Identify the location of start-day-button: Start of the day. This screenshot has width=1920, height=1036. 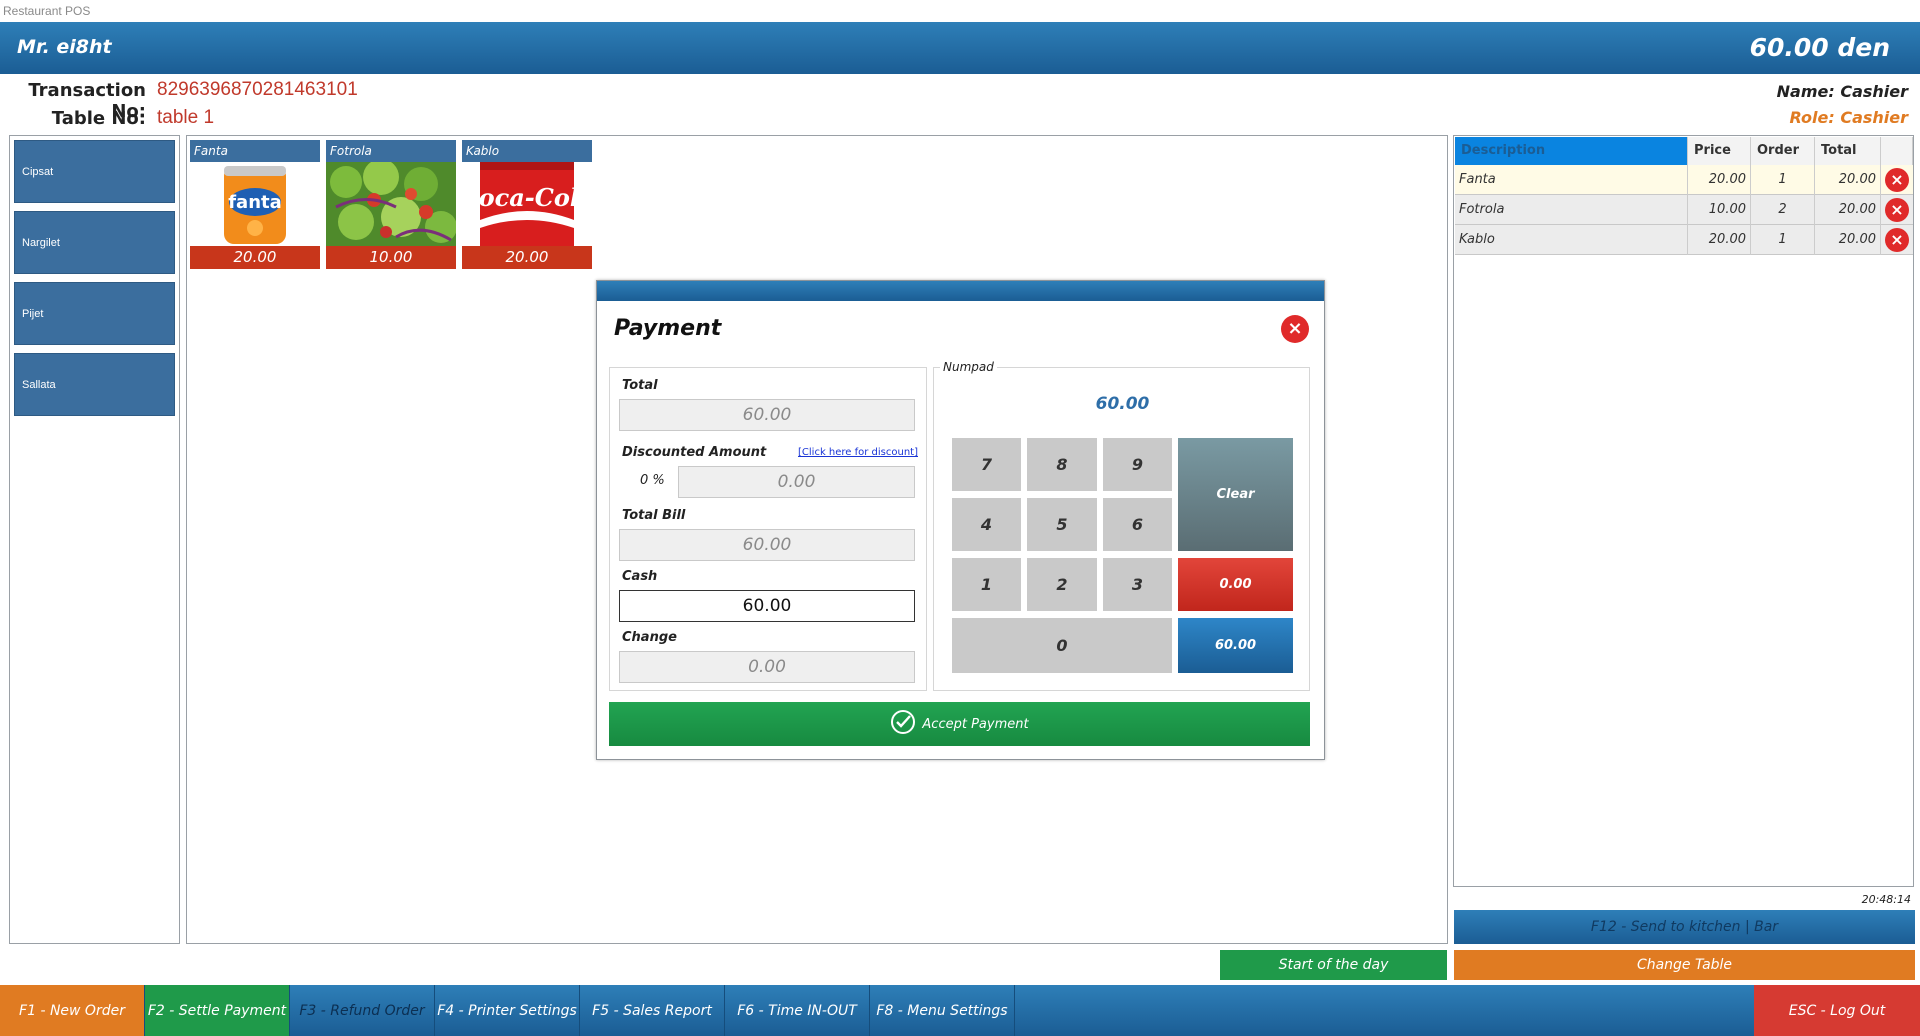
(1333, 965).